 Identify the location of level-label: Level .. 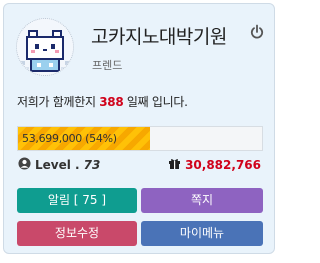
(57, 165).